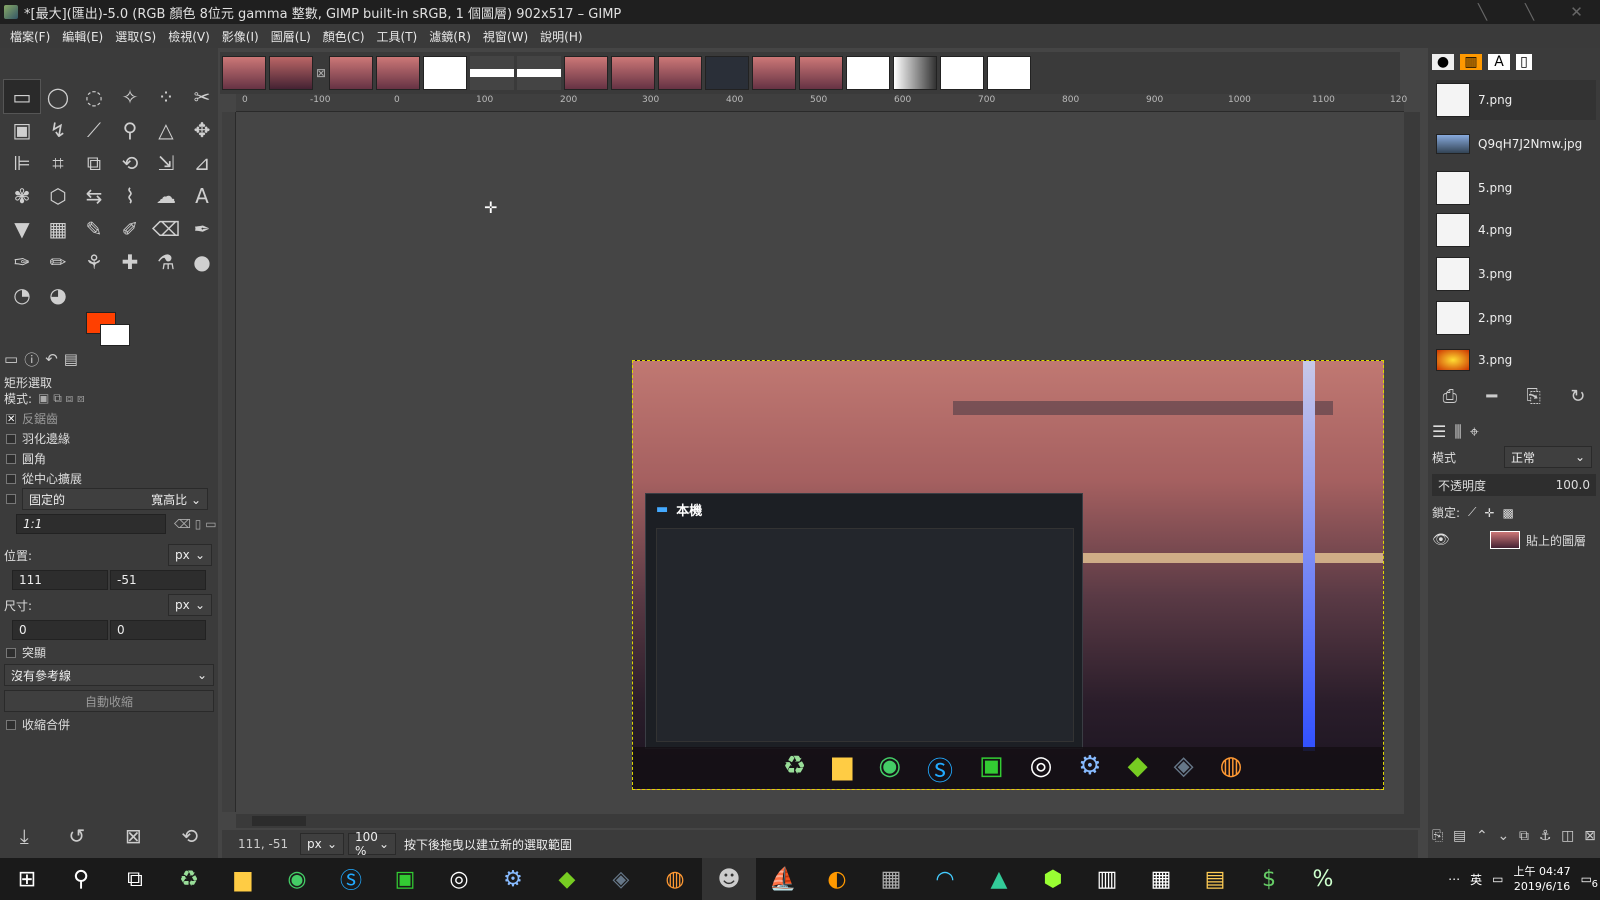  What do you see at coordinates (1107, 879) in the screenshot?
I see `piano-icon: ▥` at bounding box center [1107, 879].